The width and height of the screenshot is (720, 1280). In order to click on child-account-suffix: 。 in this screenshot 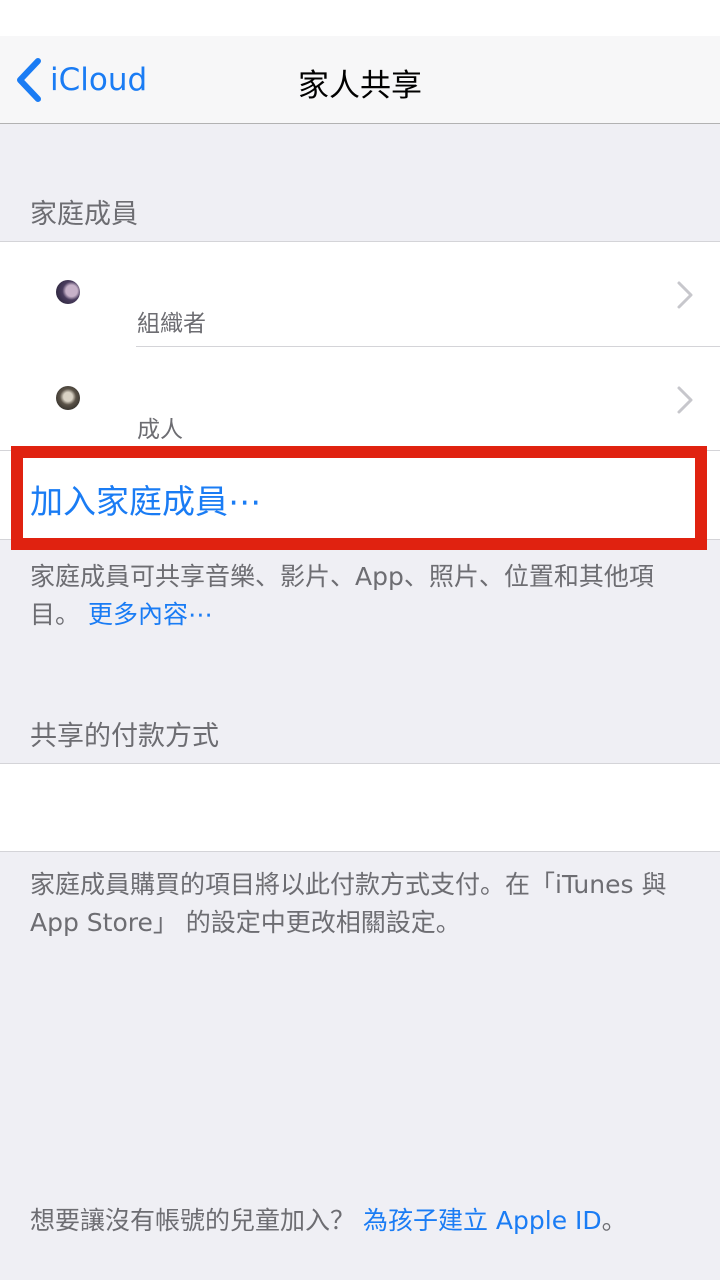, I will do `click(614, 1220)`.